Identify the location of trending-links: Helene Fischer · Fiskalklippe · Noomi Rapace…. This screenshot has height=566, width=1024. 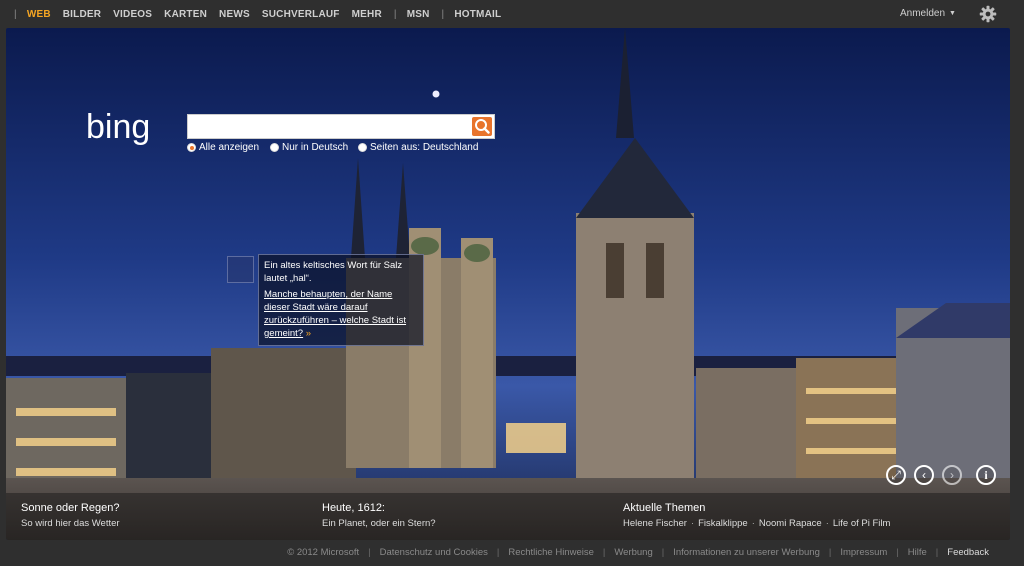
(756, 523).